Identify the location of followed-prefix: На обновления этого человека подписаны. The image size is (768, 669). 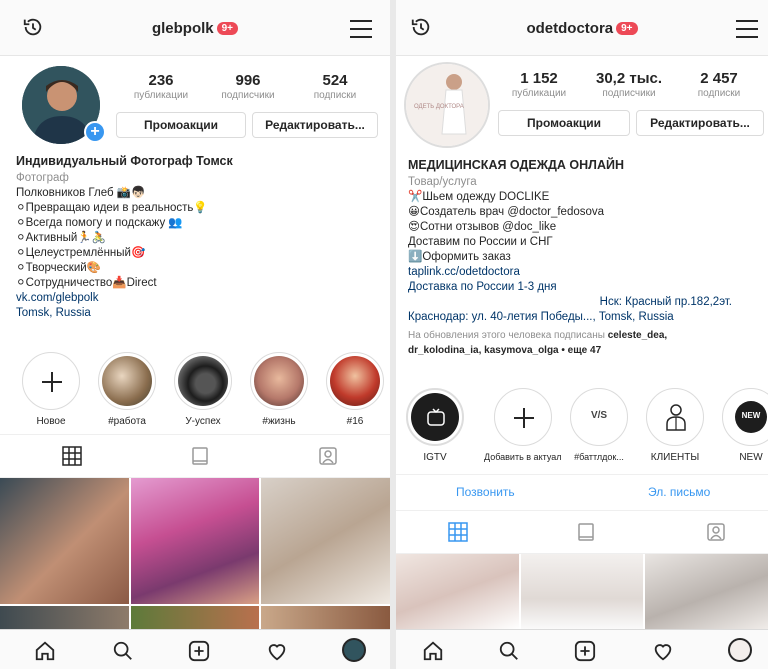
(506, 335).